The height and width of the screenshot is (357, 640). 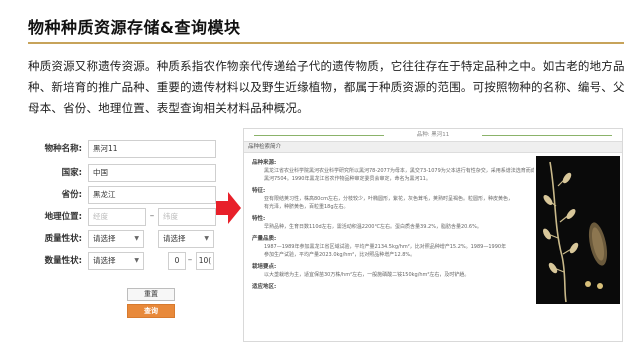 What do you see at coordinates (264, 267) in the screenshot?
I see `detail-section-title: 栽培要点:` at bounding box center [264, 267].